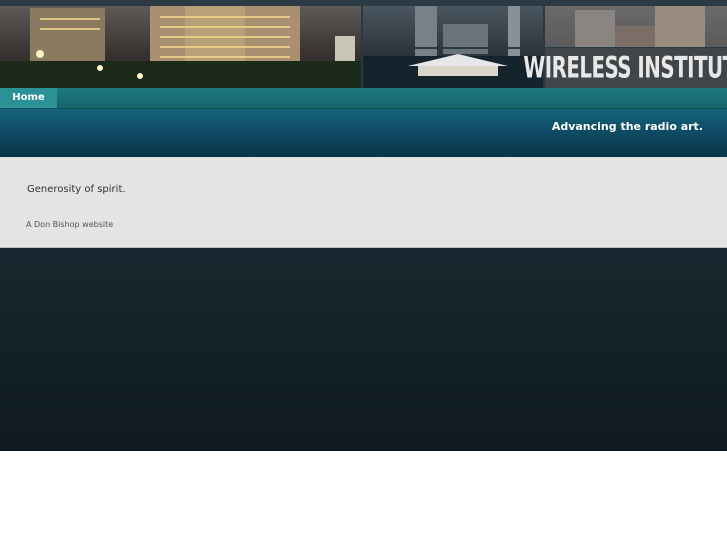 The image size is (727, 545). Describe the element at coordinates (70, 224) in the screenshot. I see `site-credit: A Don Bishop website` at that location.